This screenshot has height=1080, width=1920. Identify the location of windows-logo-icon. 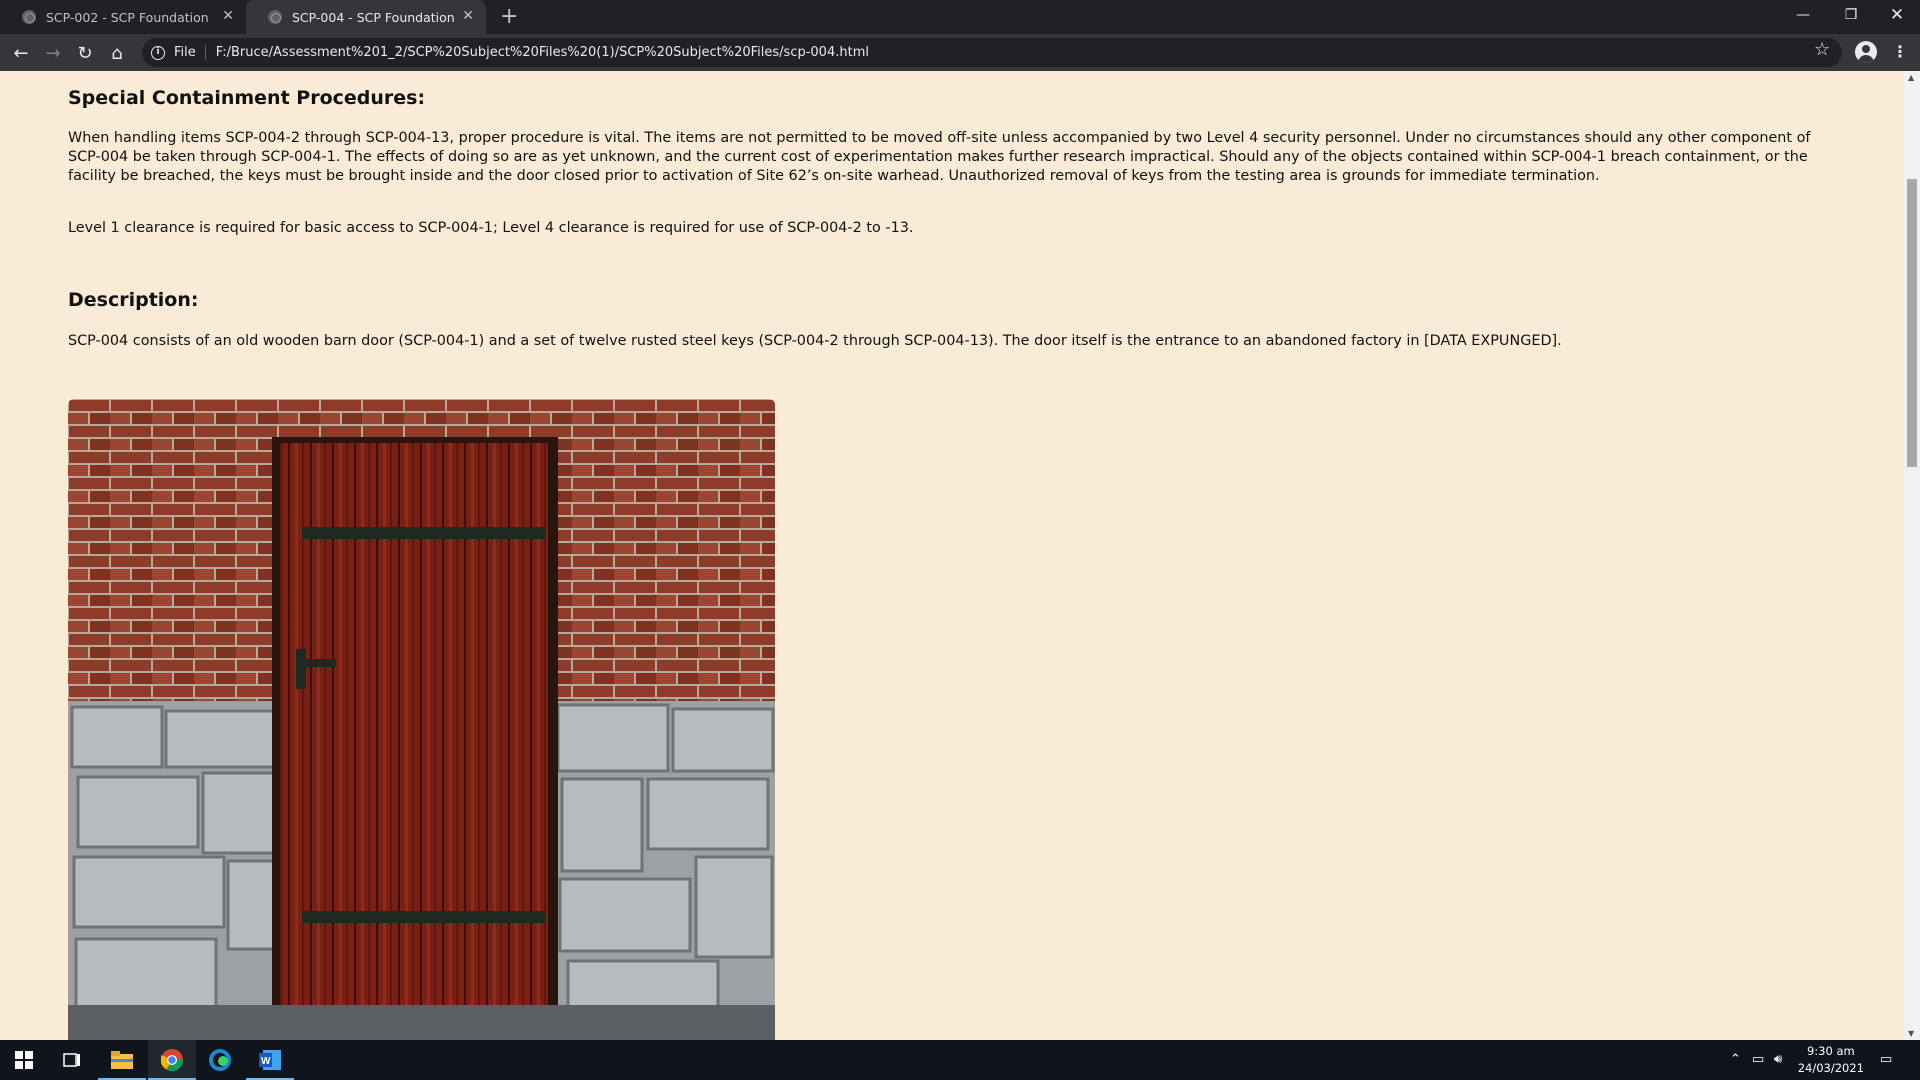
(24, 1060).